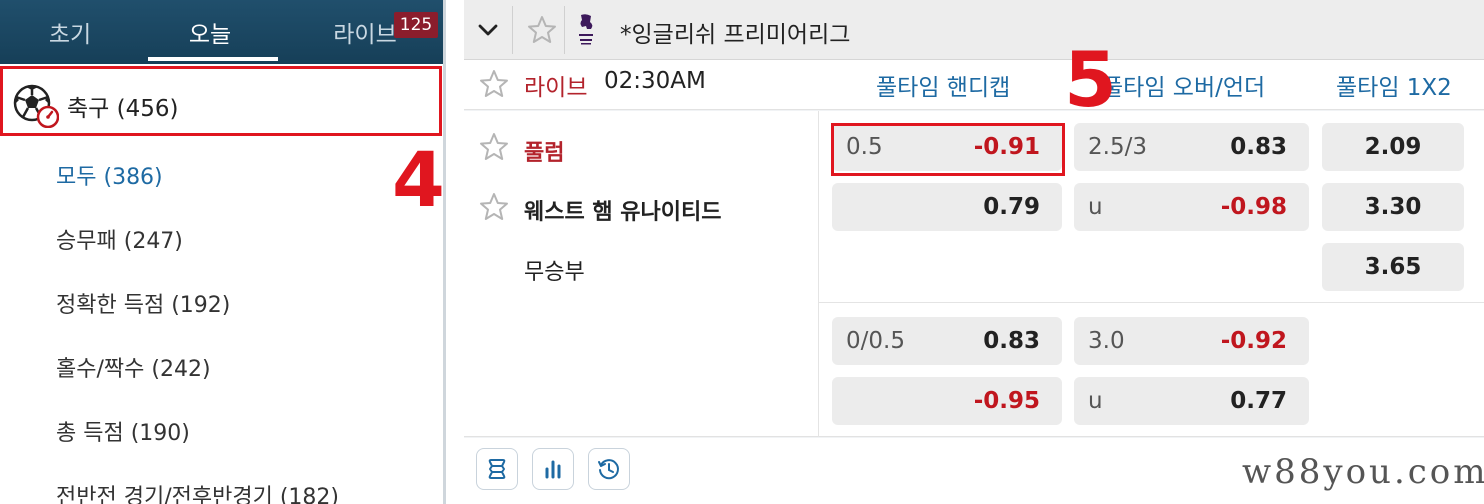  I want to click on statistics-button, so click(553, 469).